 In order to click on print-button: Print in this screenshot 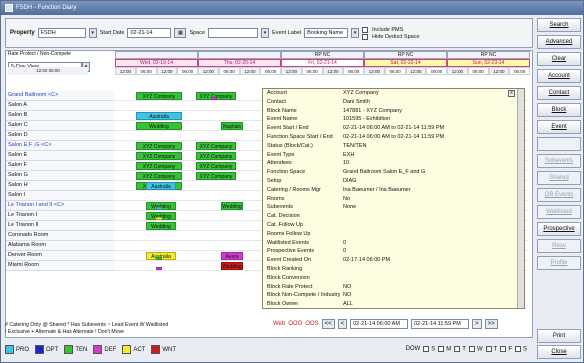, I will do `click(559, 336)`.